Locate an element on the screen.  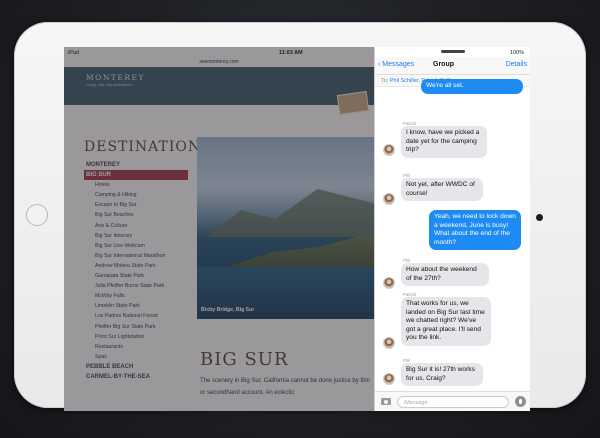
sidebar-item-garrapata-state-park: Garrapata State Park is located at coordinates (136, 276).